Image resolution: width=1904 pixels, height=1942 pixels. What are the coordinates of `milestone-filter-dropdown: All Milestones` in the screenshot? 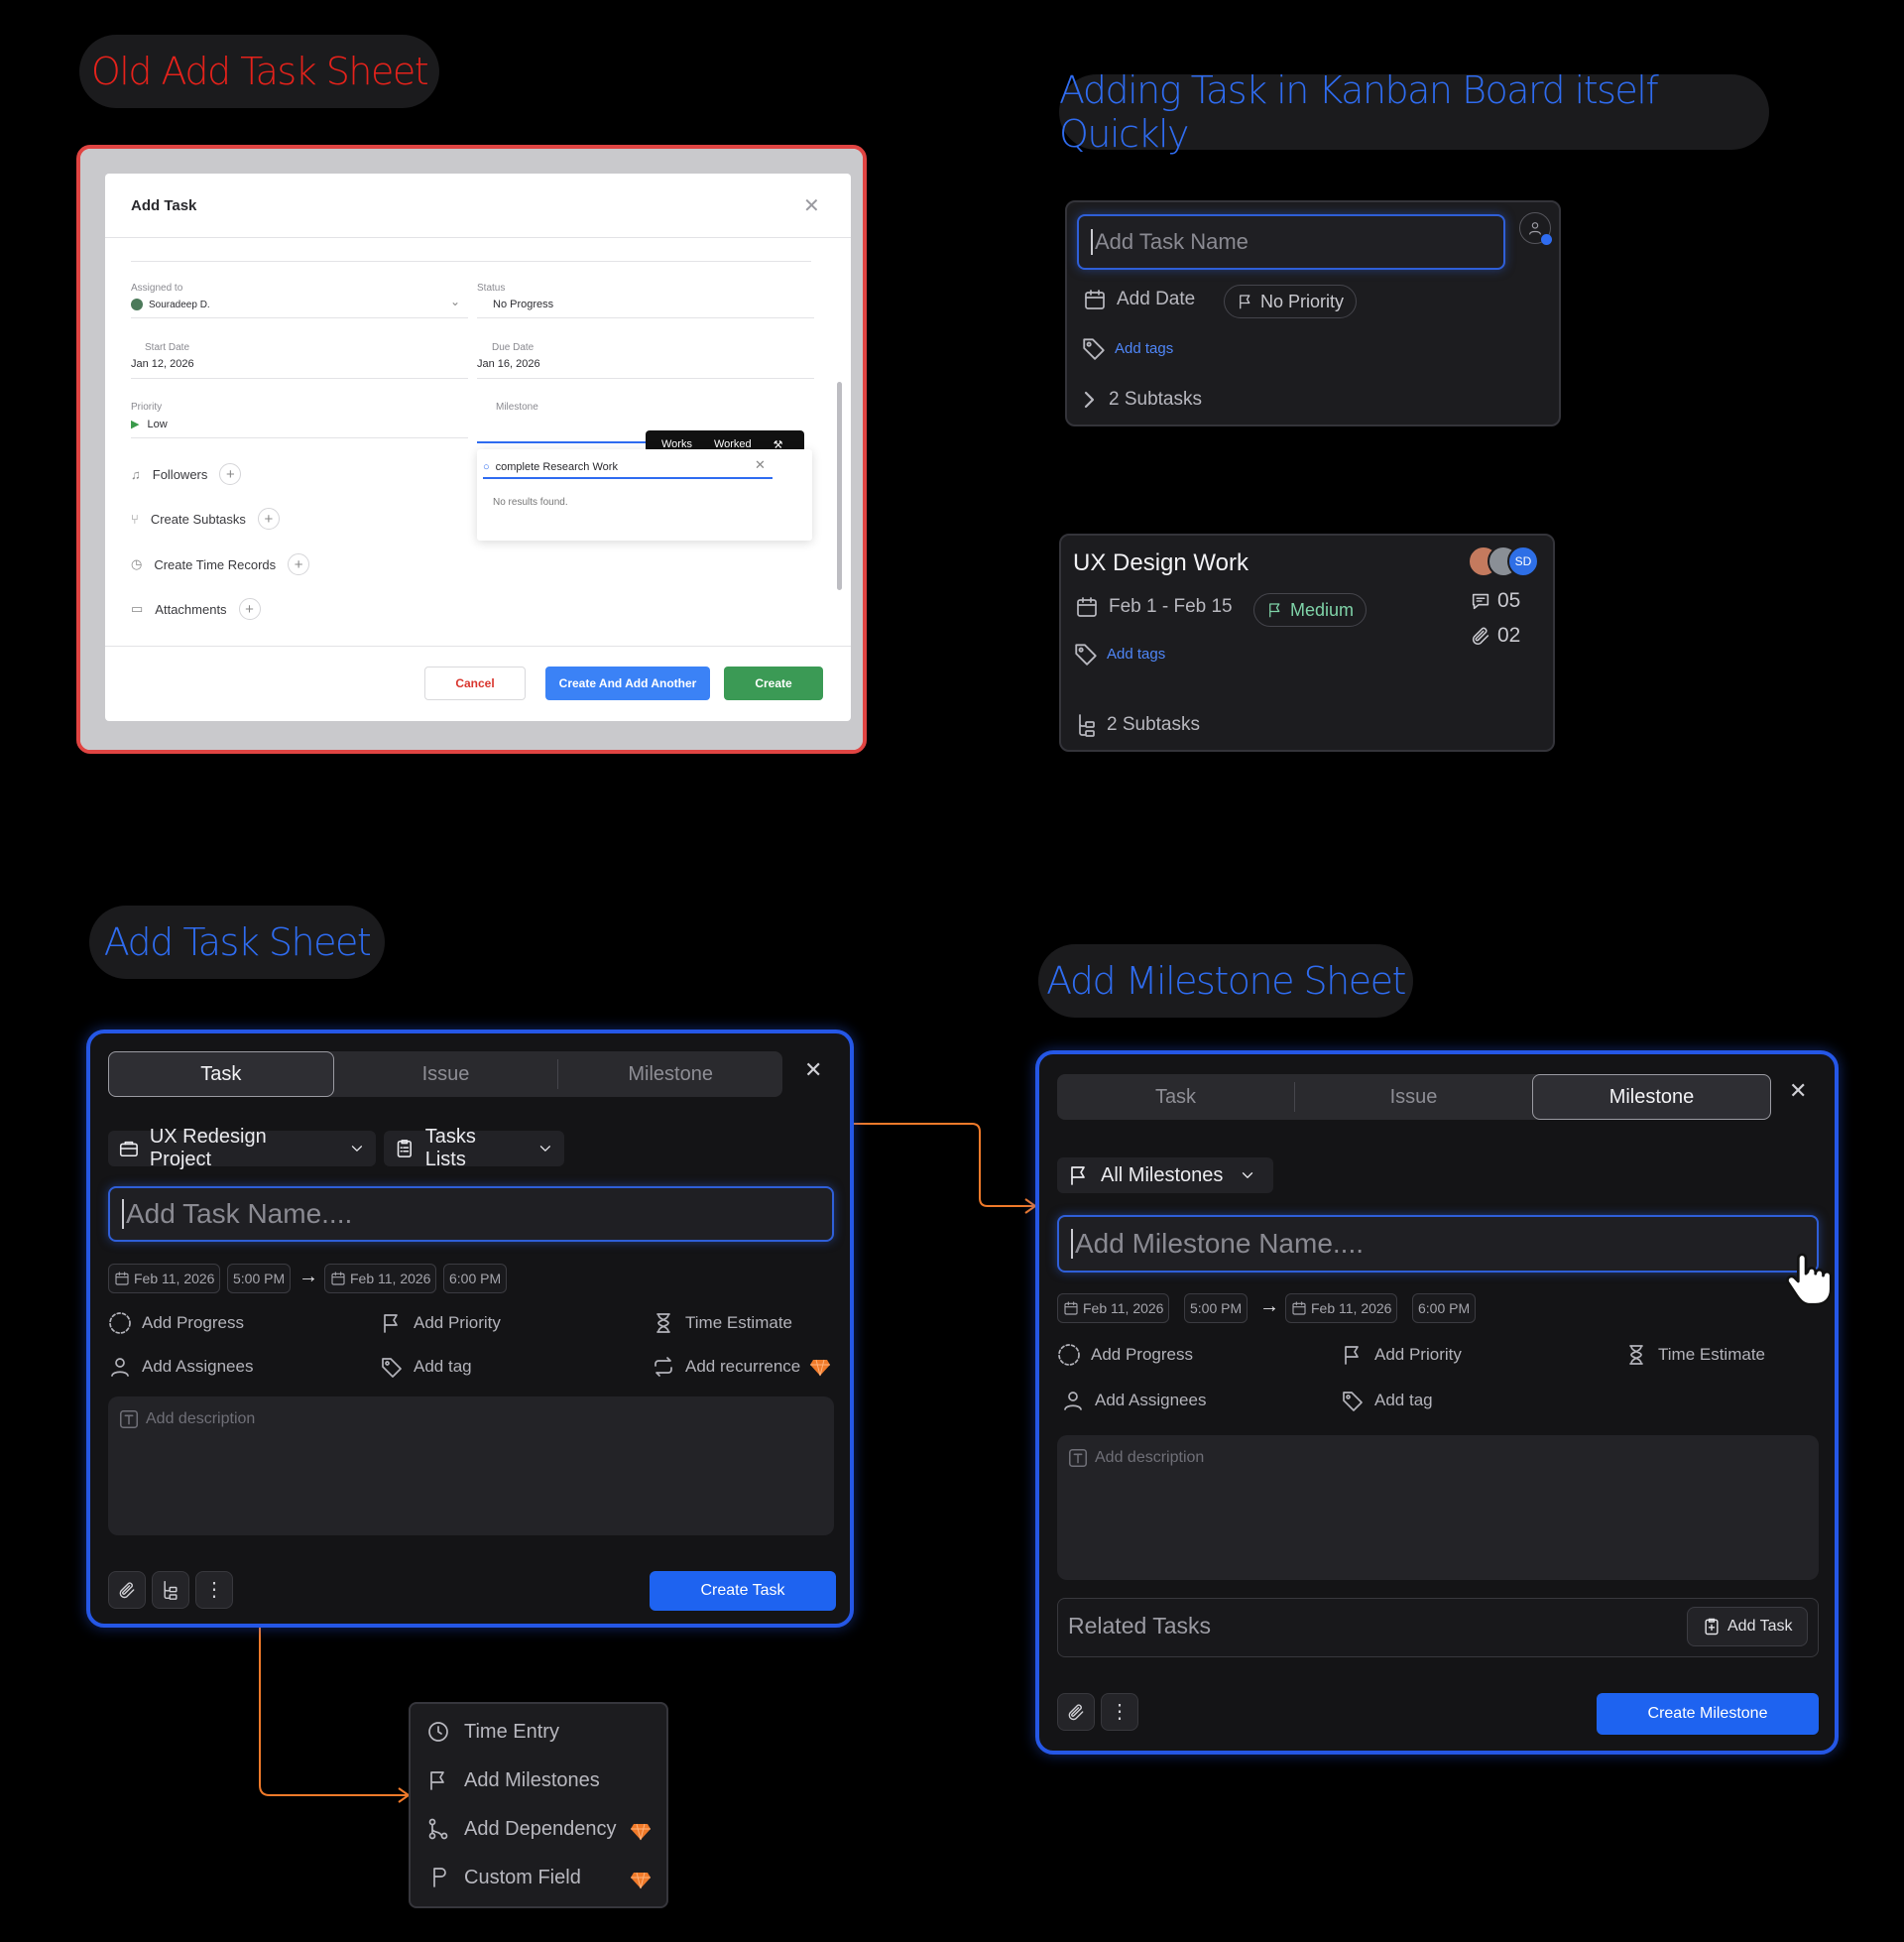 It's located at (1165, 1175).